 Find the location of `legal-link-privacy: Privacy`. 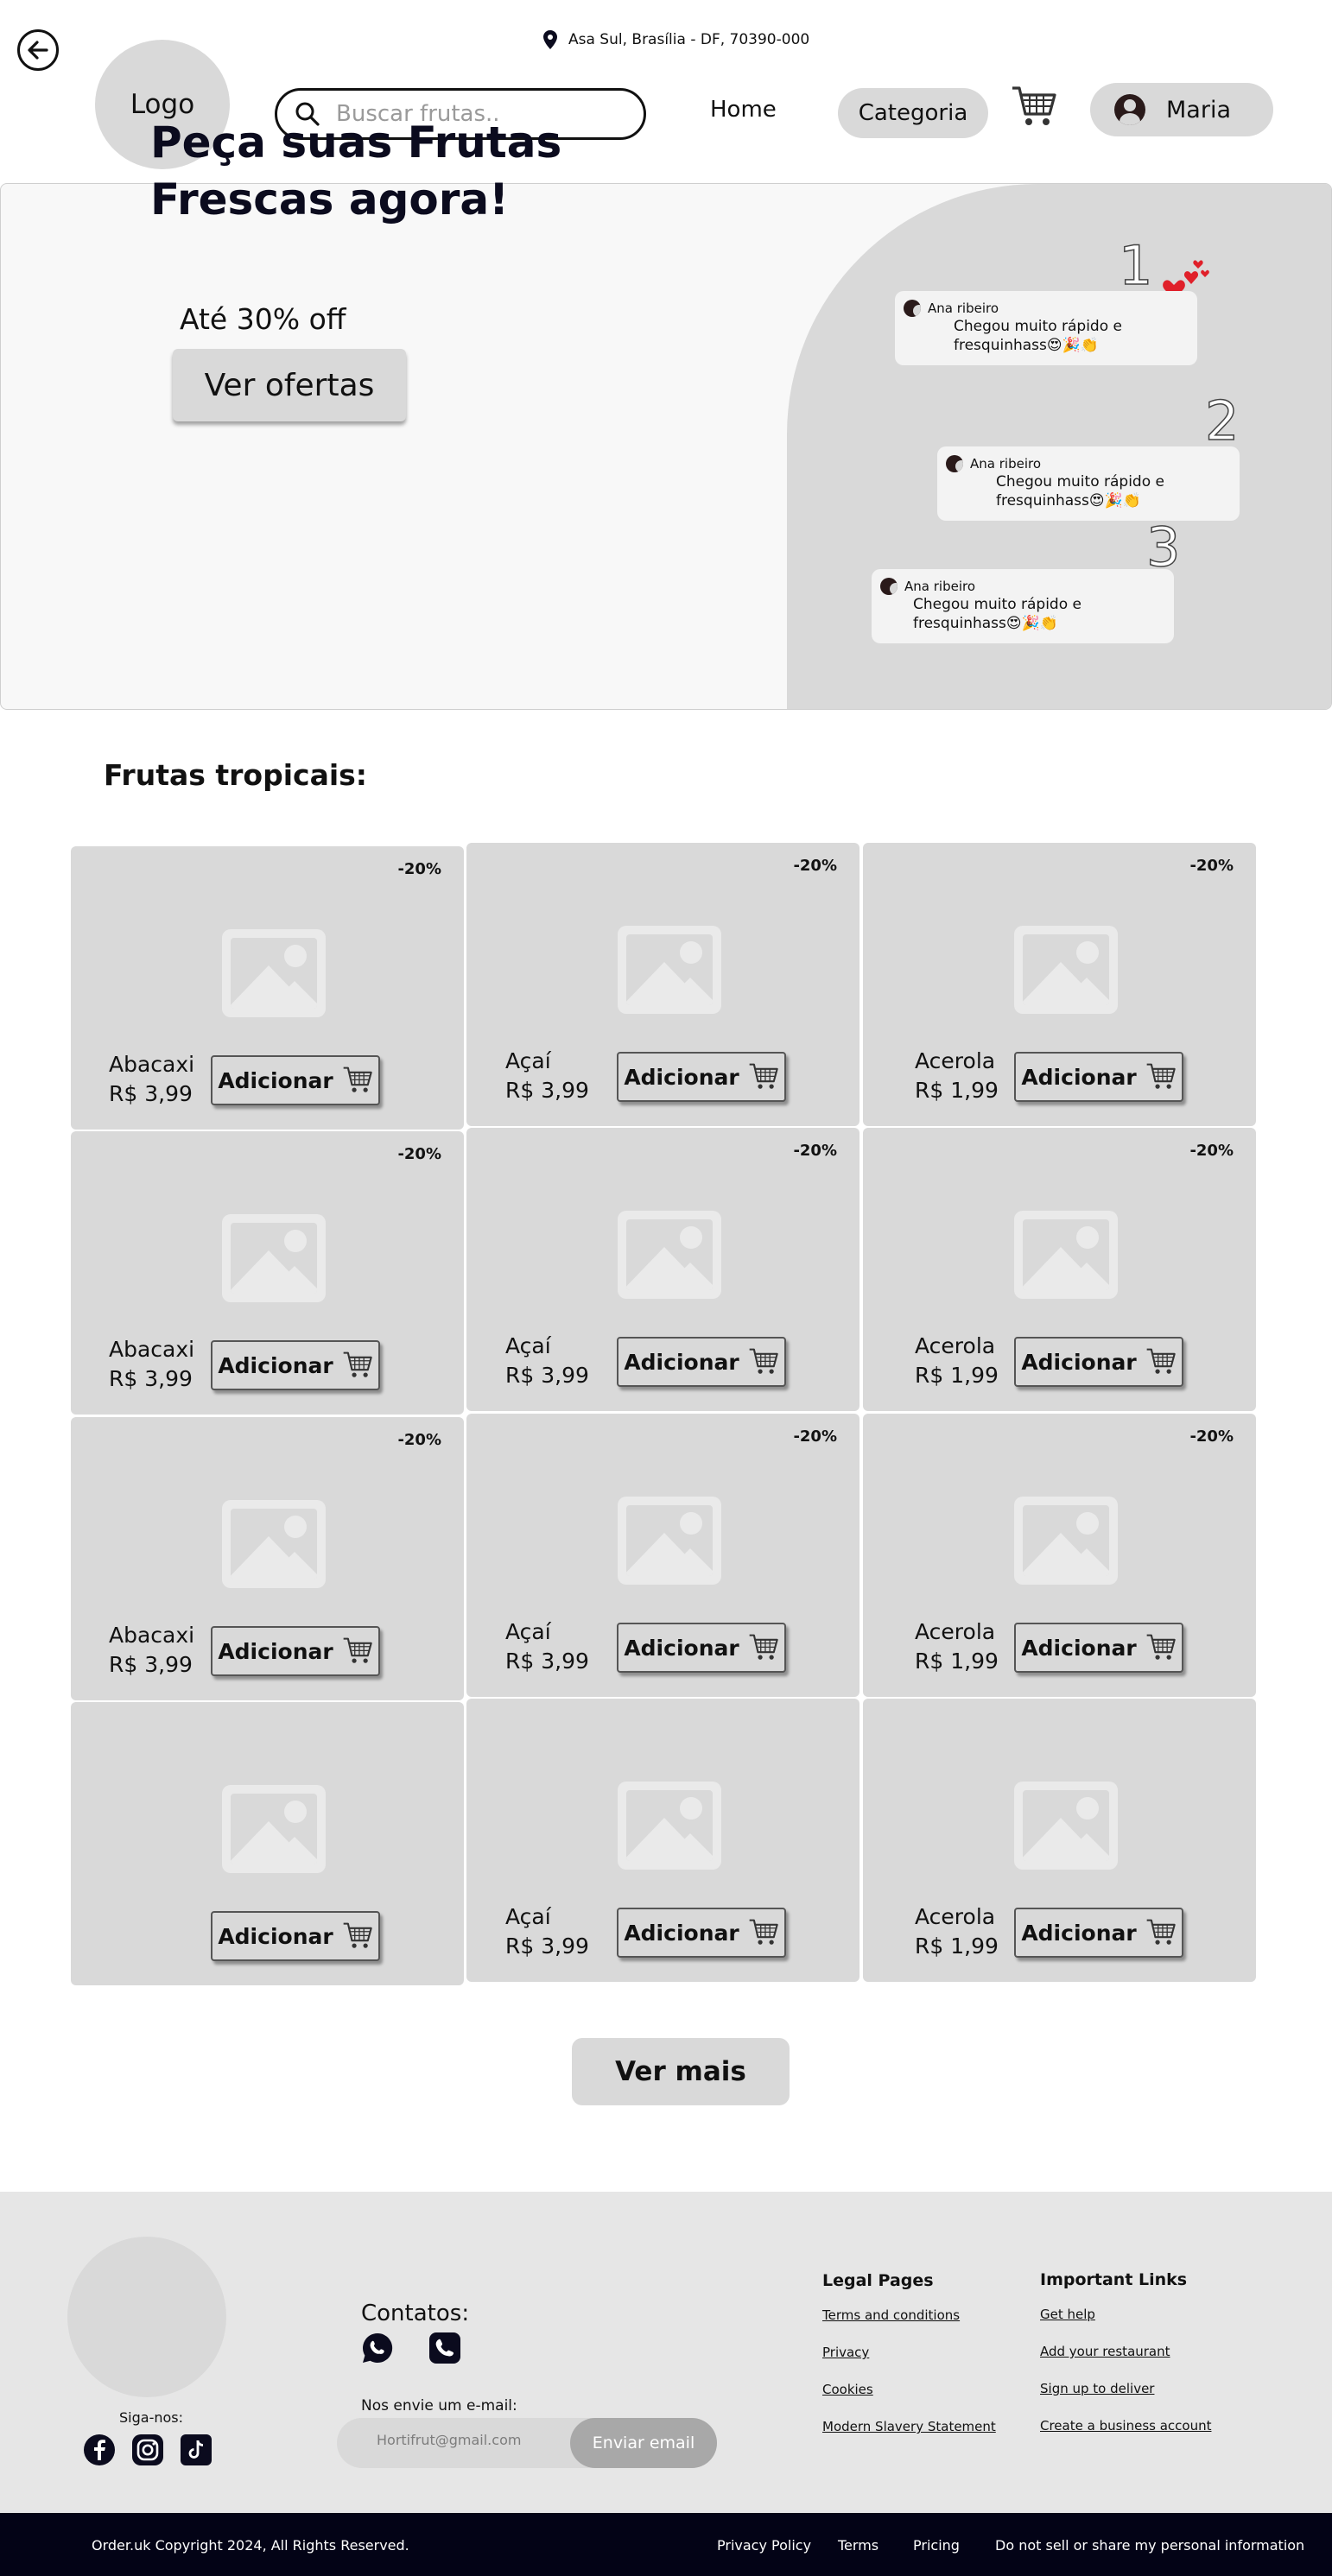

legal-link-privacy: Privacy is located at coordinates (845, 2352).